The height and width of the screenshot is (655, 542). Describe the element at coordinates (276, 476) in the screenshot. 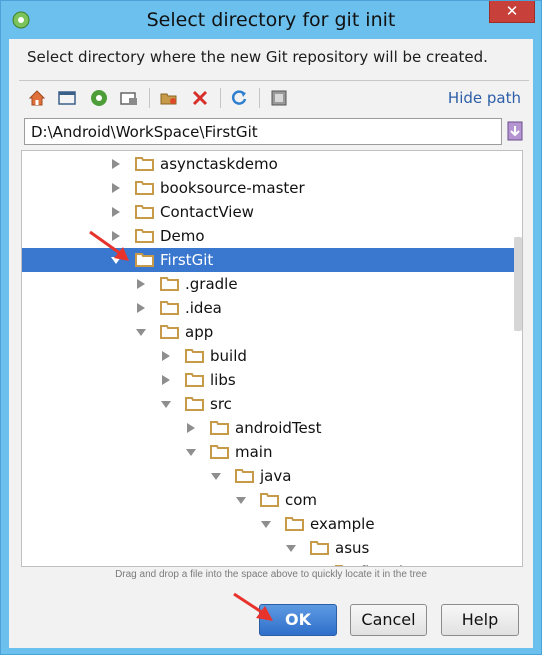

I see `tree-row-label: java` at that location.